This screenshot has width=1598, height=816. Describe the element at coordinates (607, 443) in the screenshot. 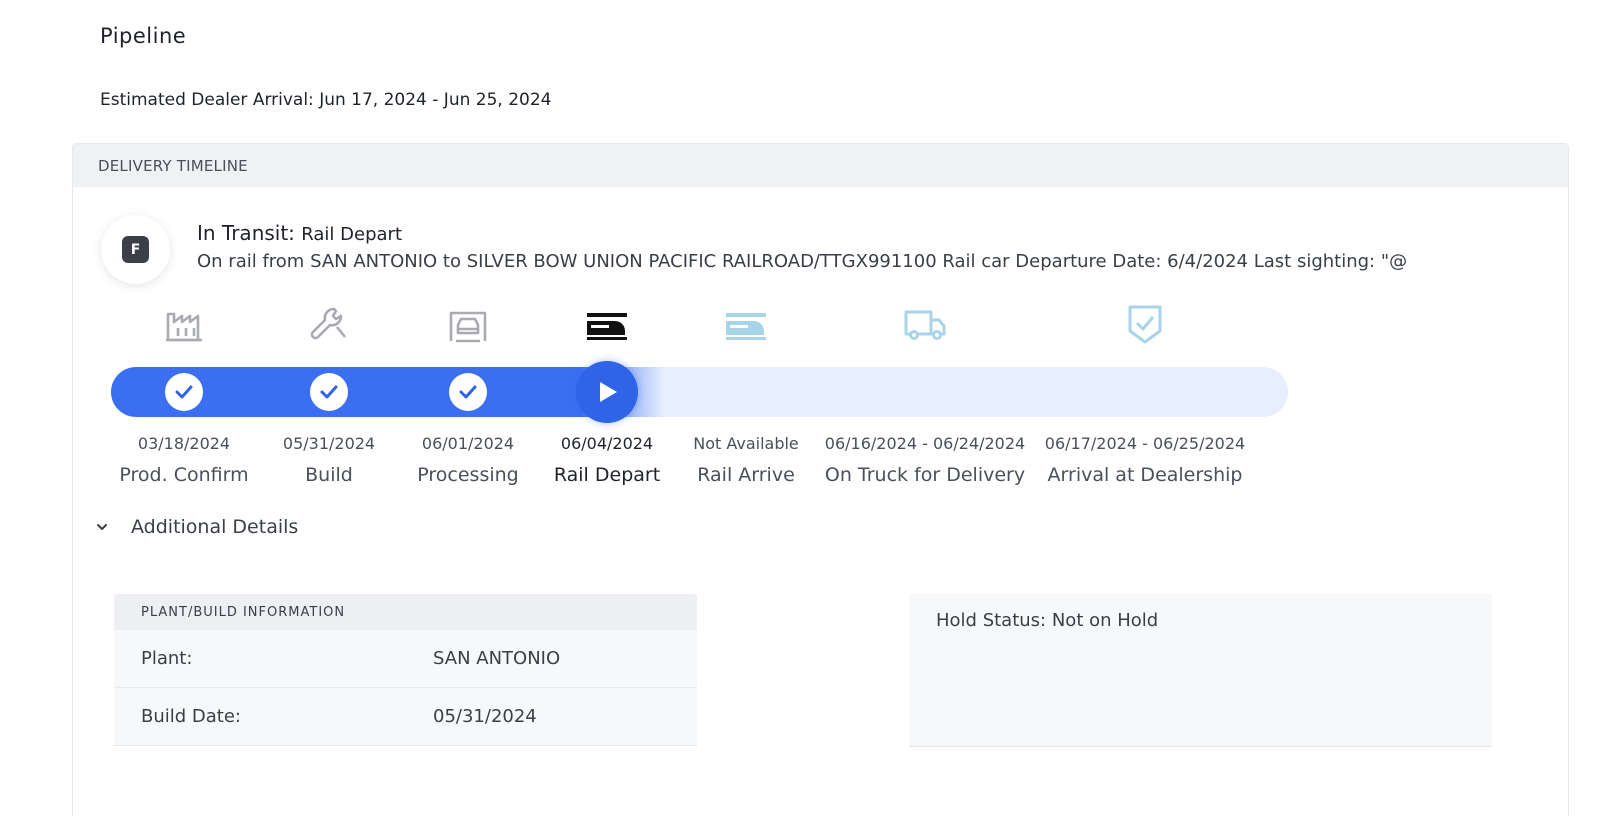

I see `step-date-rail-depart: 06/04/2024` at that location.